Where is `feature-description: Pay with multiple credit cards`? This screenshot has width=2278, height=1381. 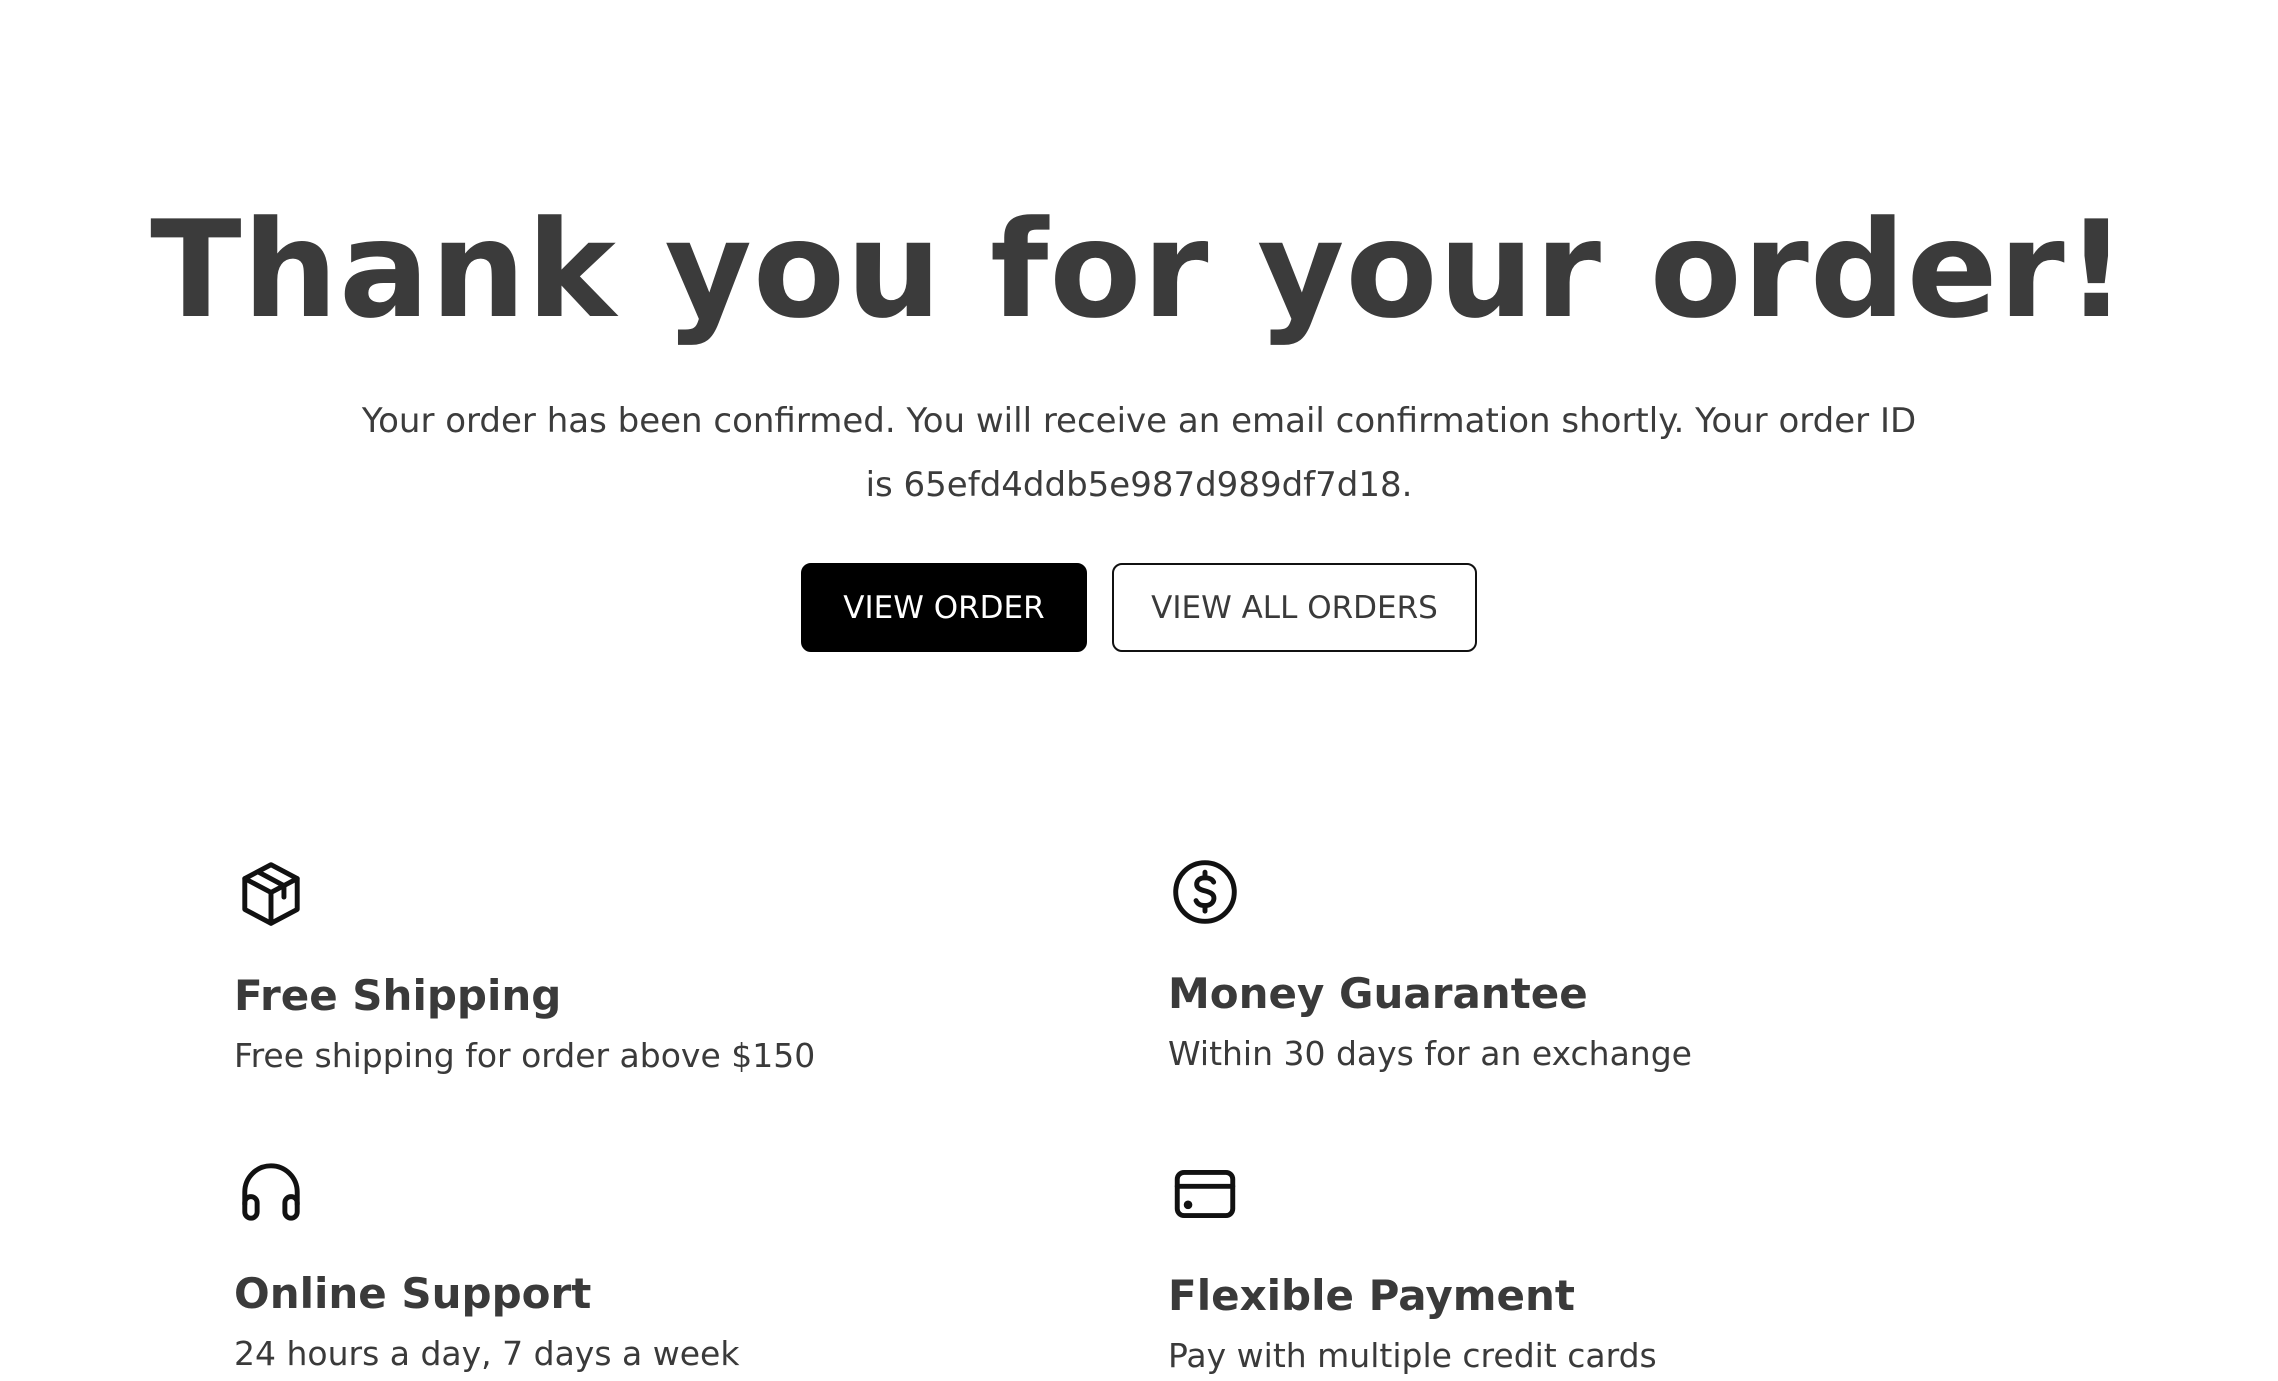
feature-description: Pay with multiple credit cards is located at coordinates (1412, 1355).